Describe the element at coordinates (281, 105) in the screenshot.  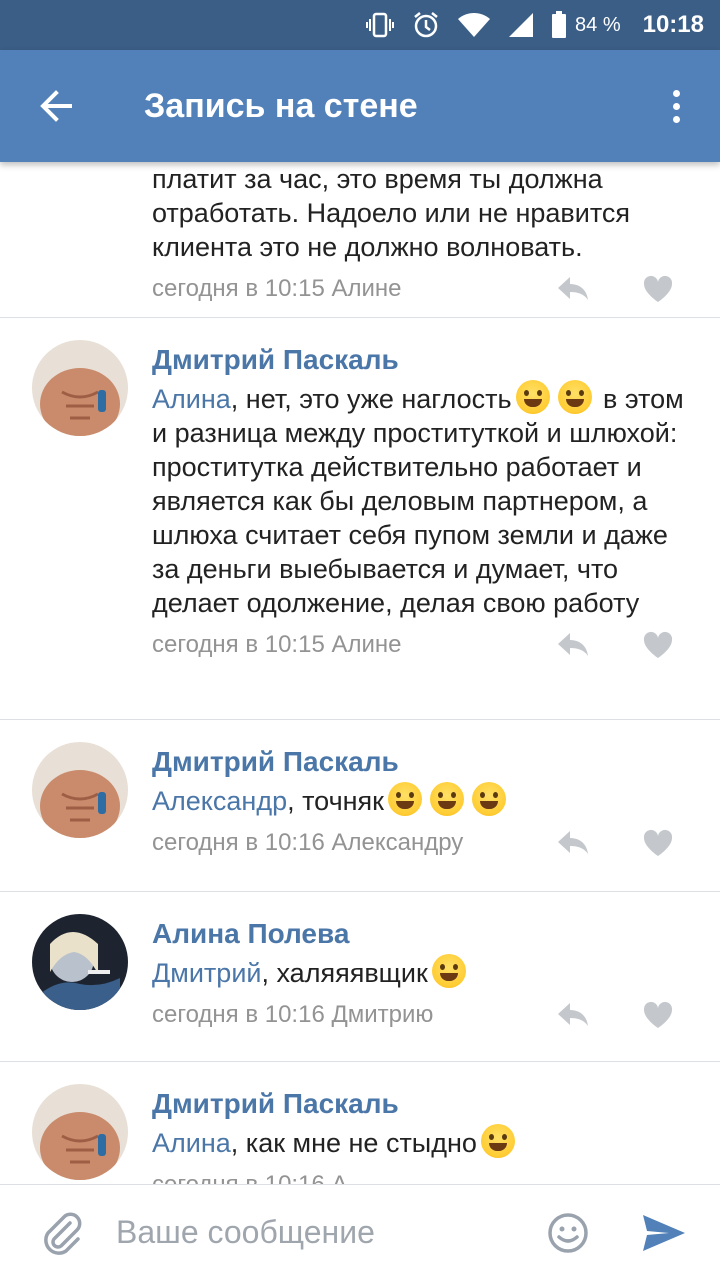
I see `page-title: Запись на стене` at that location.